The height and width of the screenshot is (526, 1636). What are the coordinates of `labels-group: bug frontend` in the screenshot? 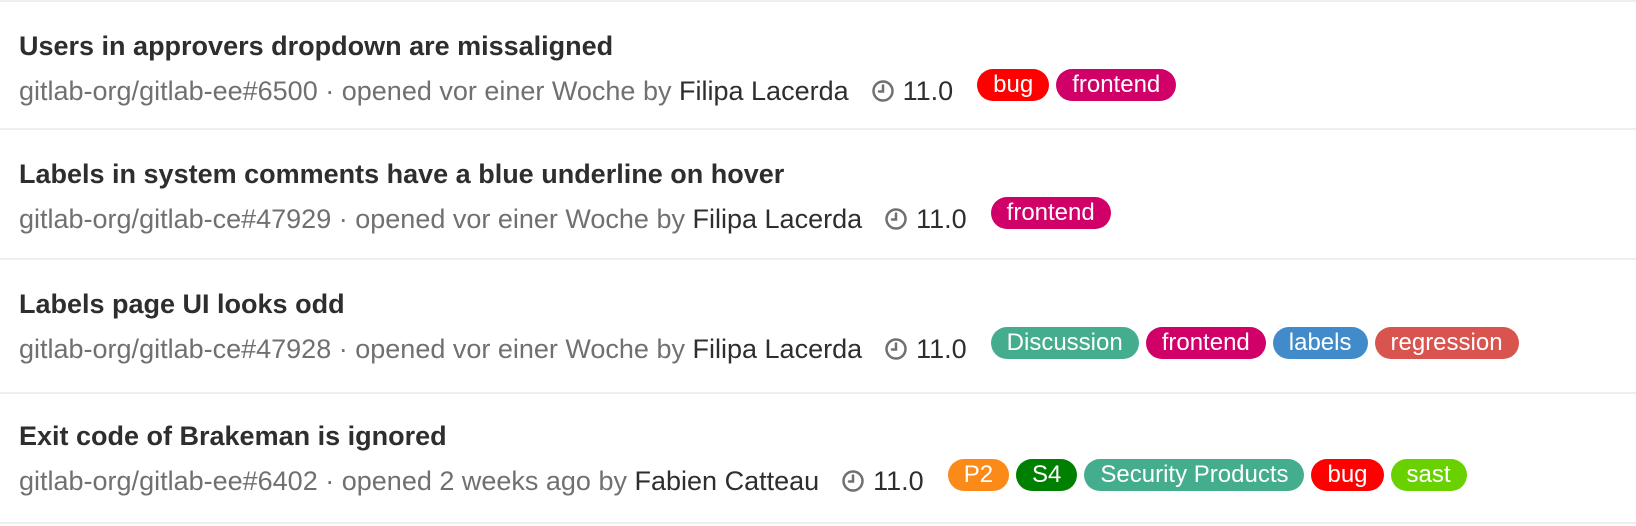 It's located at (1080, 85).